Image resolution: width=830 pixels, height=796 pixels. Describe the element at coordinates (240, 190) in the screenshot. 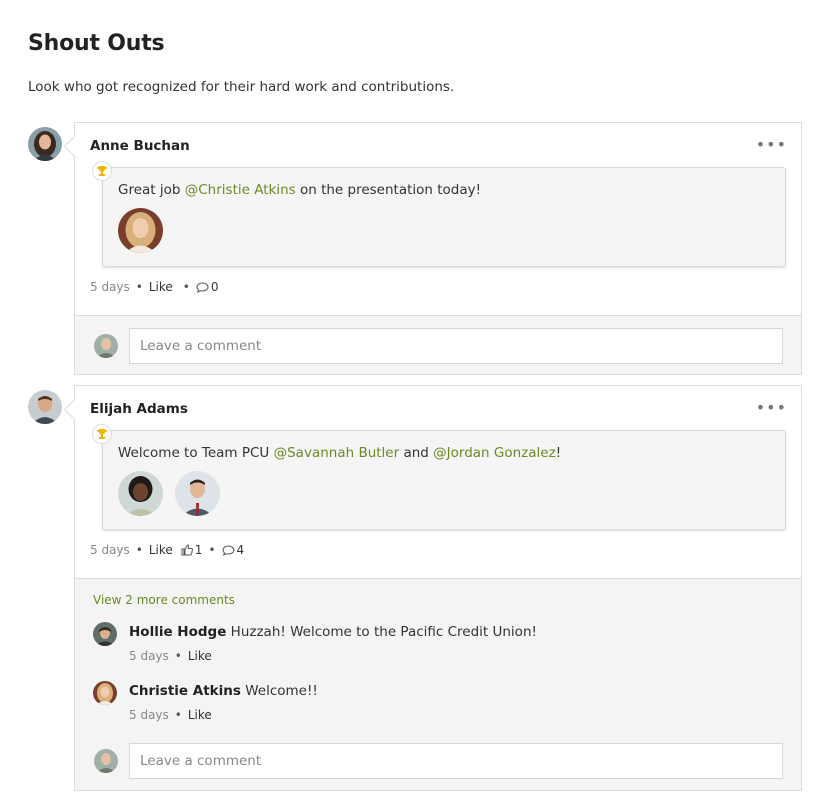

I see `mention-link: @Christie Atkins` at that location.